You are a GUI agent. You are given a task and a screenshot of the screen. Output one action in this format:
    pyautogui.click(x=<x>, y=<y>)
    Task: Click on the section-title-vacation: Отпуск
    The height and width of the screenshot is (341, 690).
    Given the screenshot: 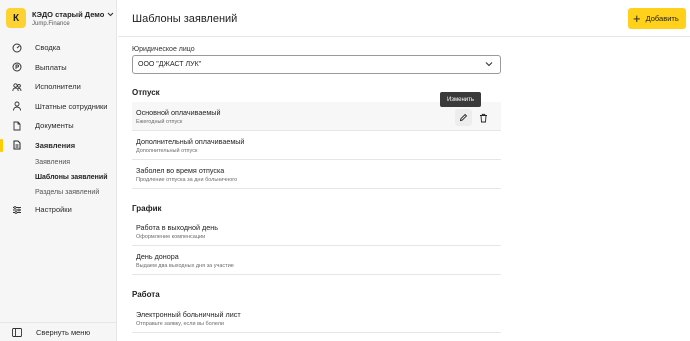 What is the action you would take?
    pyautogui.click(x=146, y=92)
    